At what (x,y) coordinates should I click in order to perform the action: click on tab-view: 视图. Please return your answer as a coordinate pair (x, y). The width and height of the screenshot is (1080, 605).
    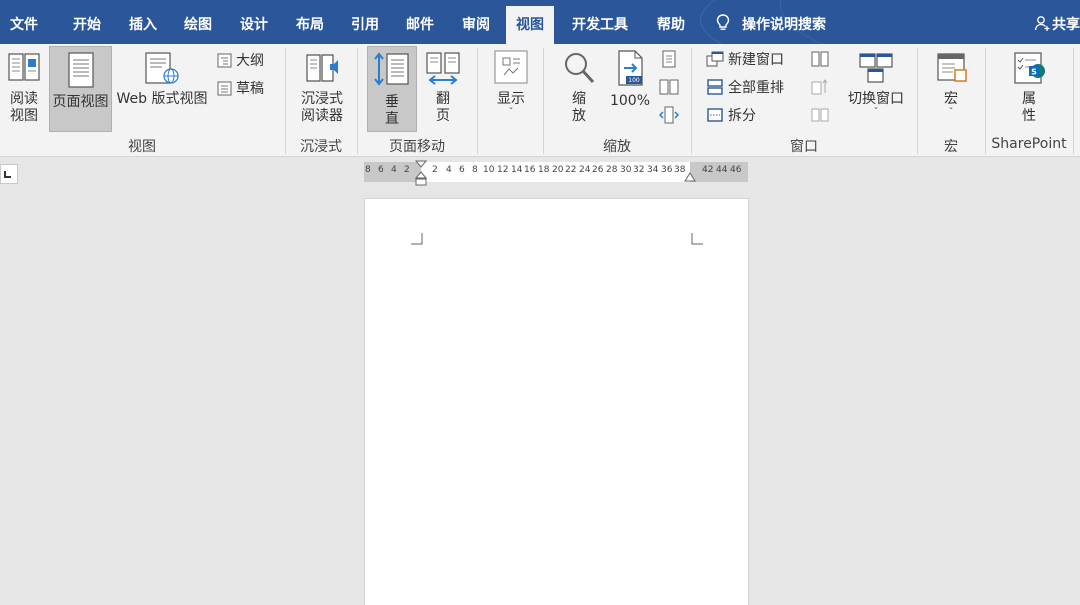
    Looking at the image, I should click on (530, 25).